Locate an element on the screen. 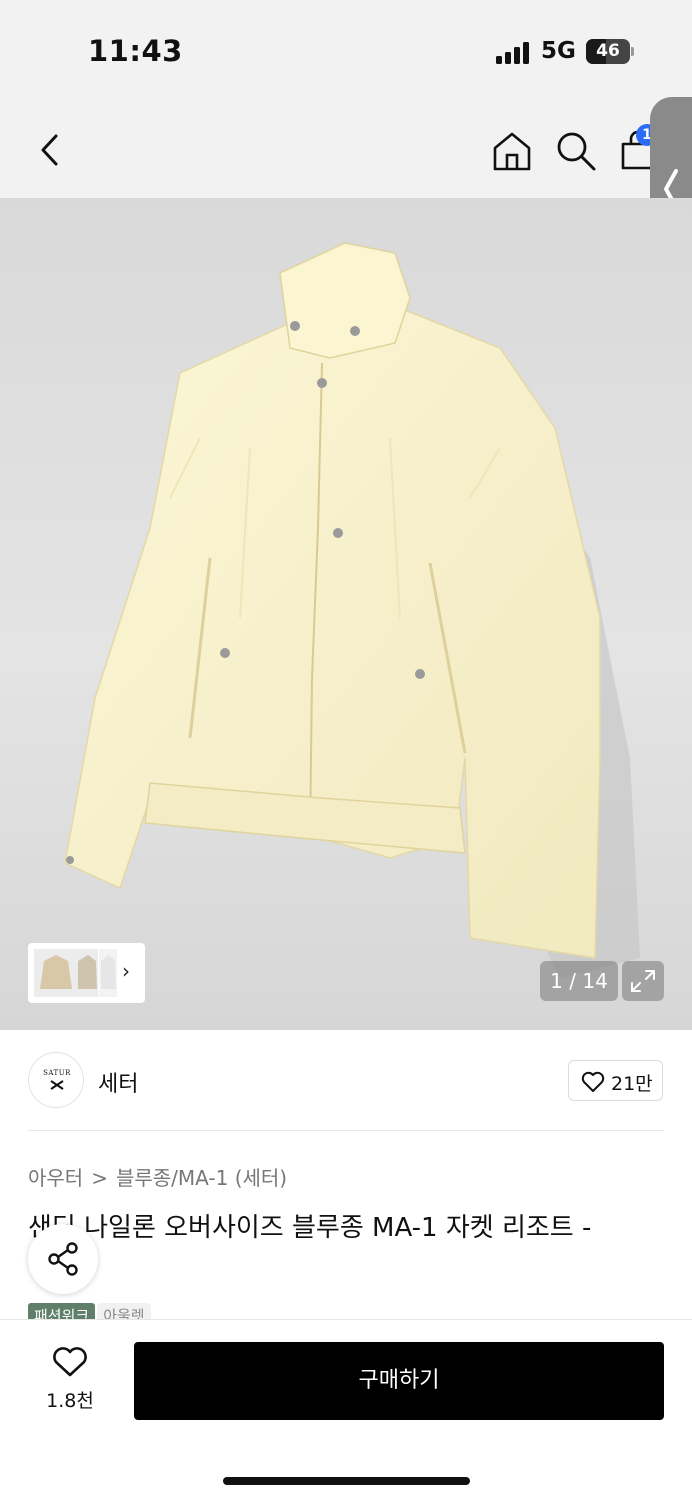 The width and height of the screenshot is (692, 1500). product-title: 샌딩 나일론 오버사이즈 블루종 MA-1 자켓 리조트 - is located at coordinates (310, 1228).